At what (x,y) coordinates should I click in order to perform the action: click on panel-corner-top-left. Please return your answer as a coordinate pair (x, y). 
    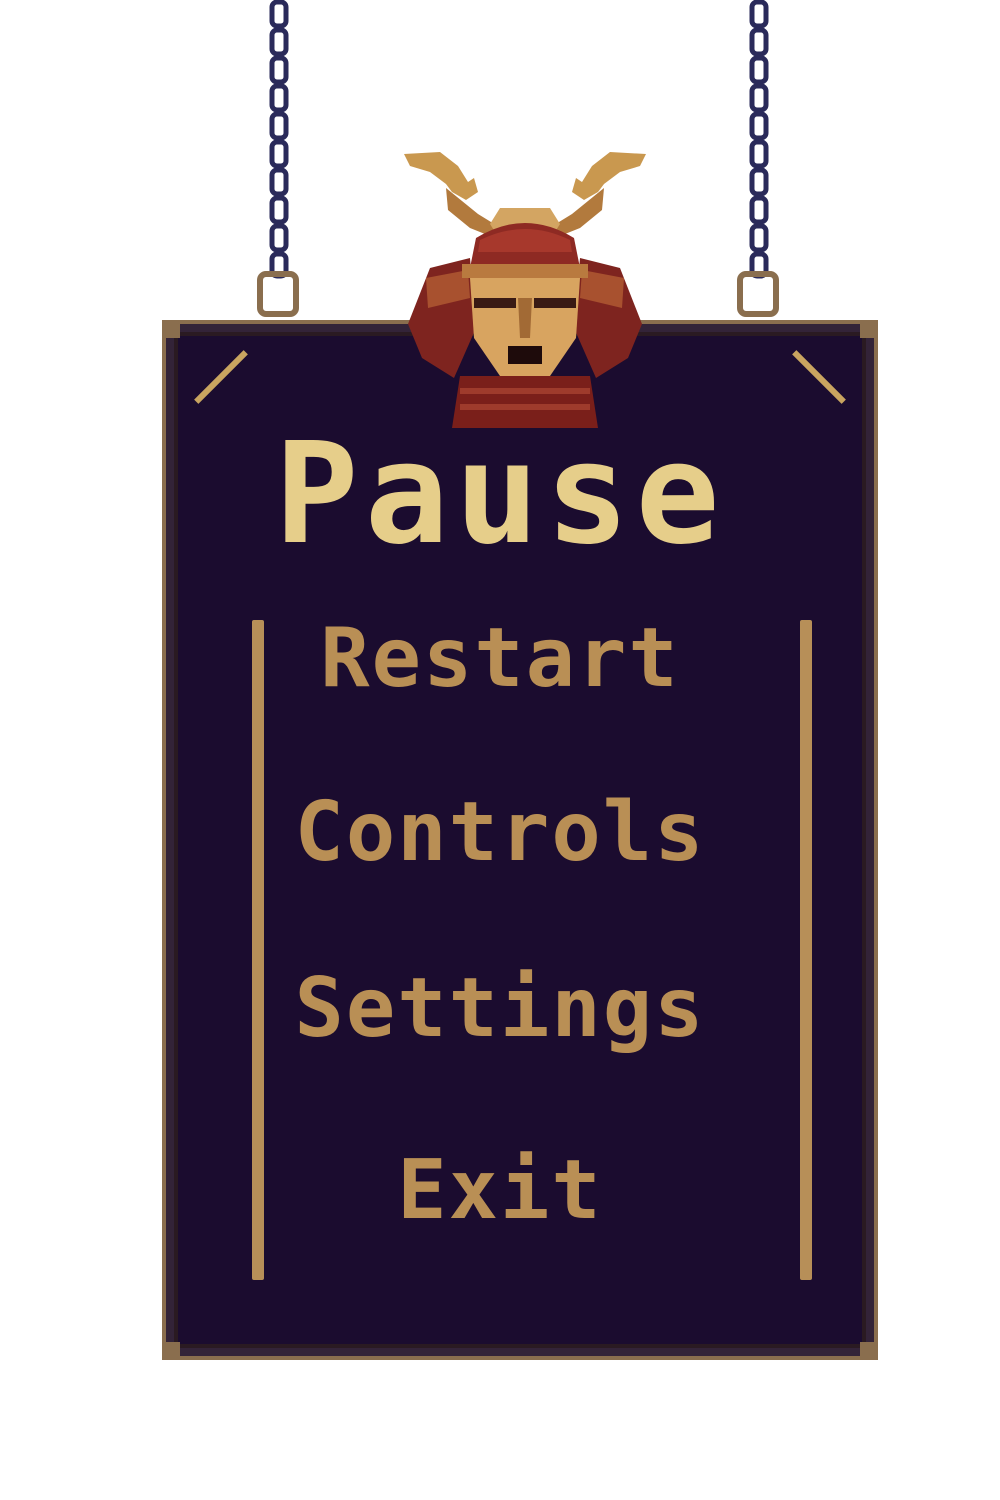
    Looking at the image, I should click on (171, 329).